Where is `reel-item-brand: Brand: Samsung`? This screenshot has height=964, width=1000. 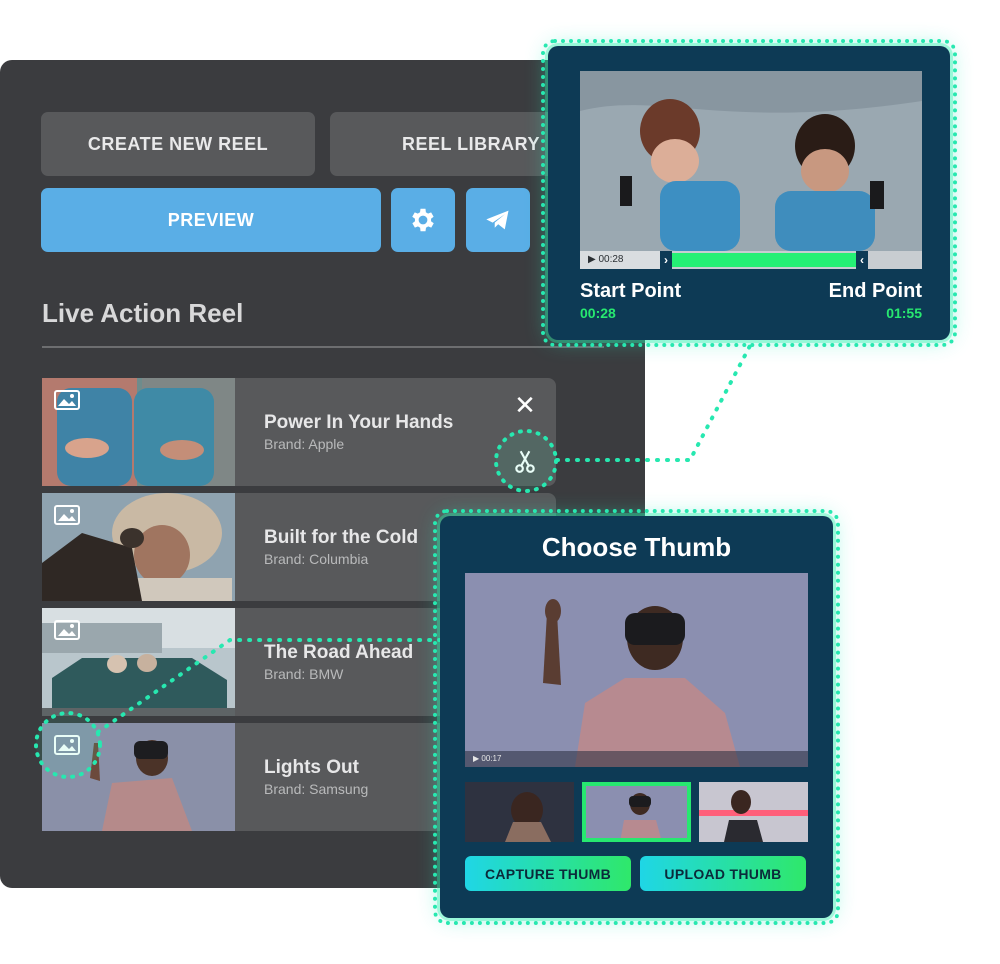 reel-item-brand: Brand: Samsung is located at coordinates (316, 789).